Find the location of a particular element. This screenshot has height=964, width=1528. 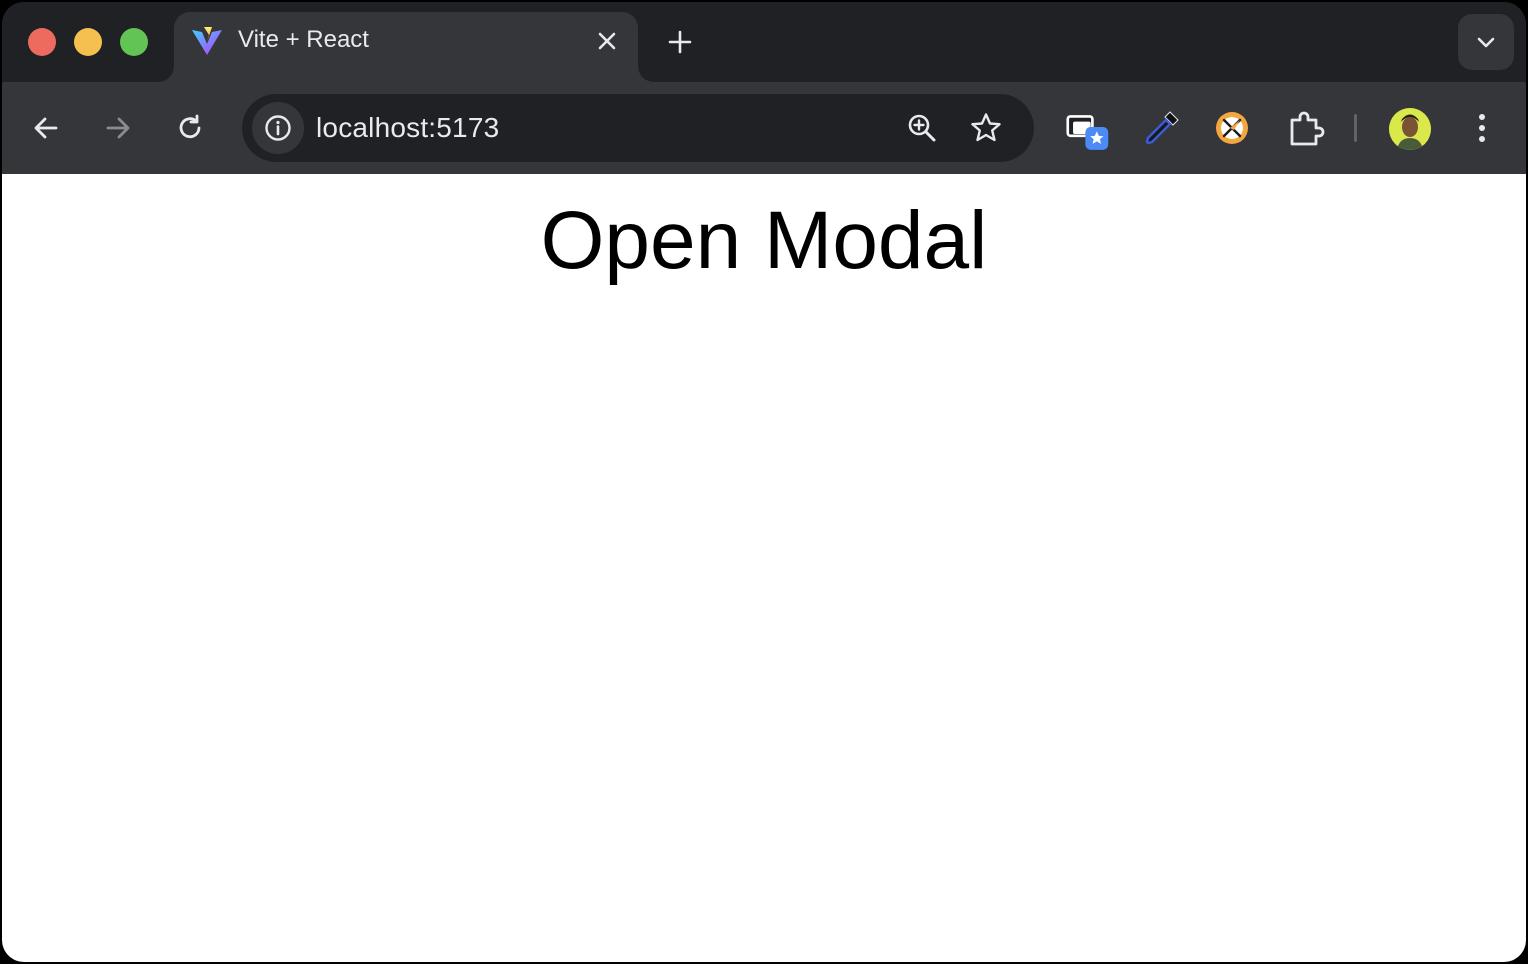

tab-strip: Vite + React is located at coordinates (764, 42).